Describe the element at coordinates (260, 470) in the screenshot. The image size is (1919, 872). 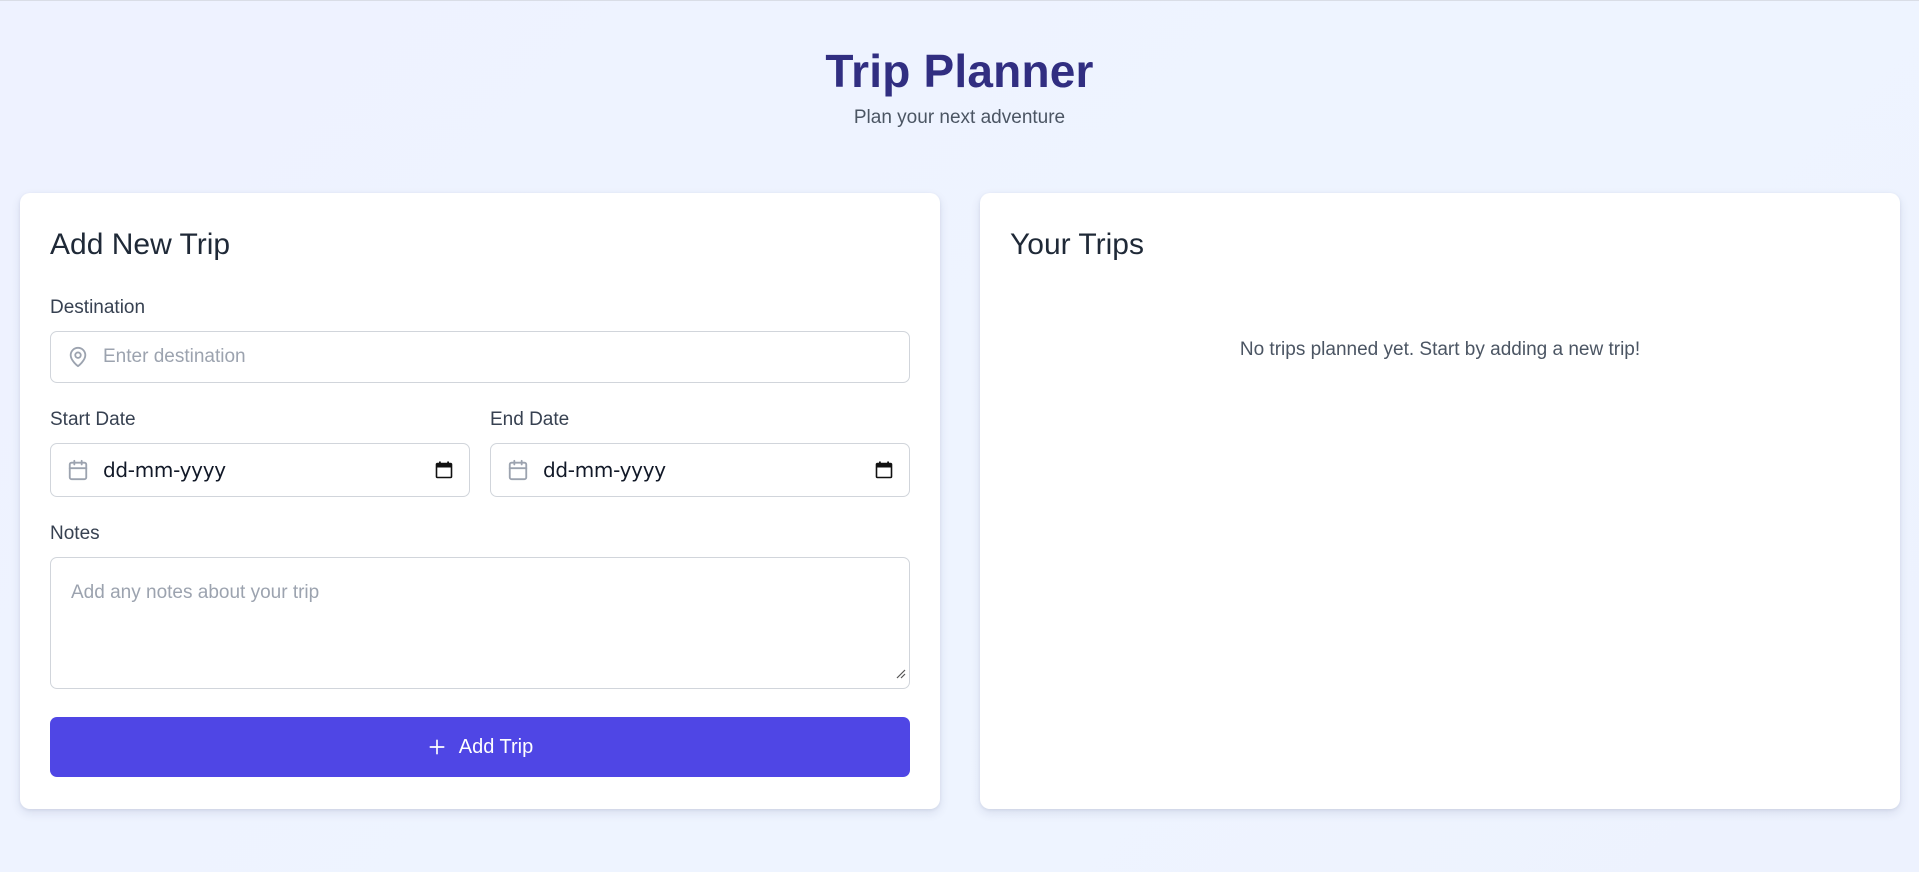
I see `start-date-input: dd-mm-yyyy` at that location.